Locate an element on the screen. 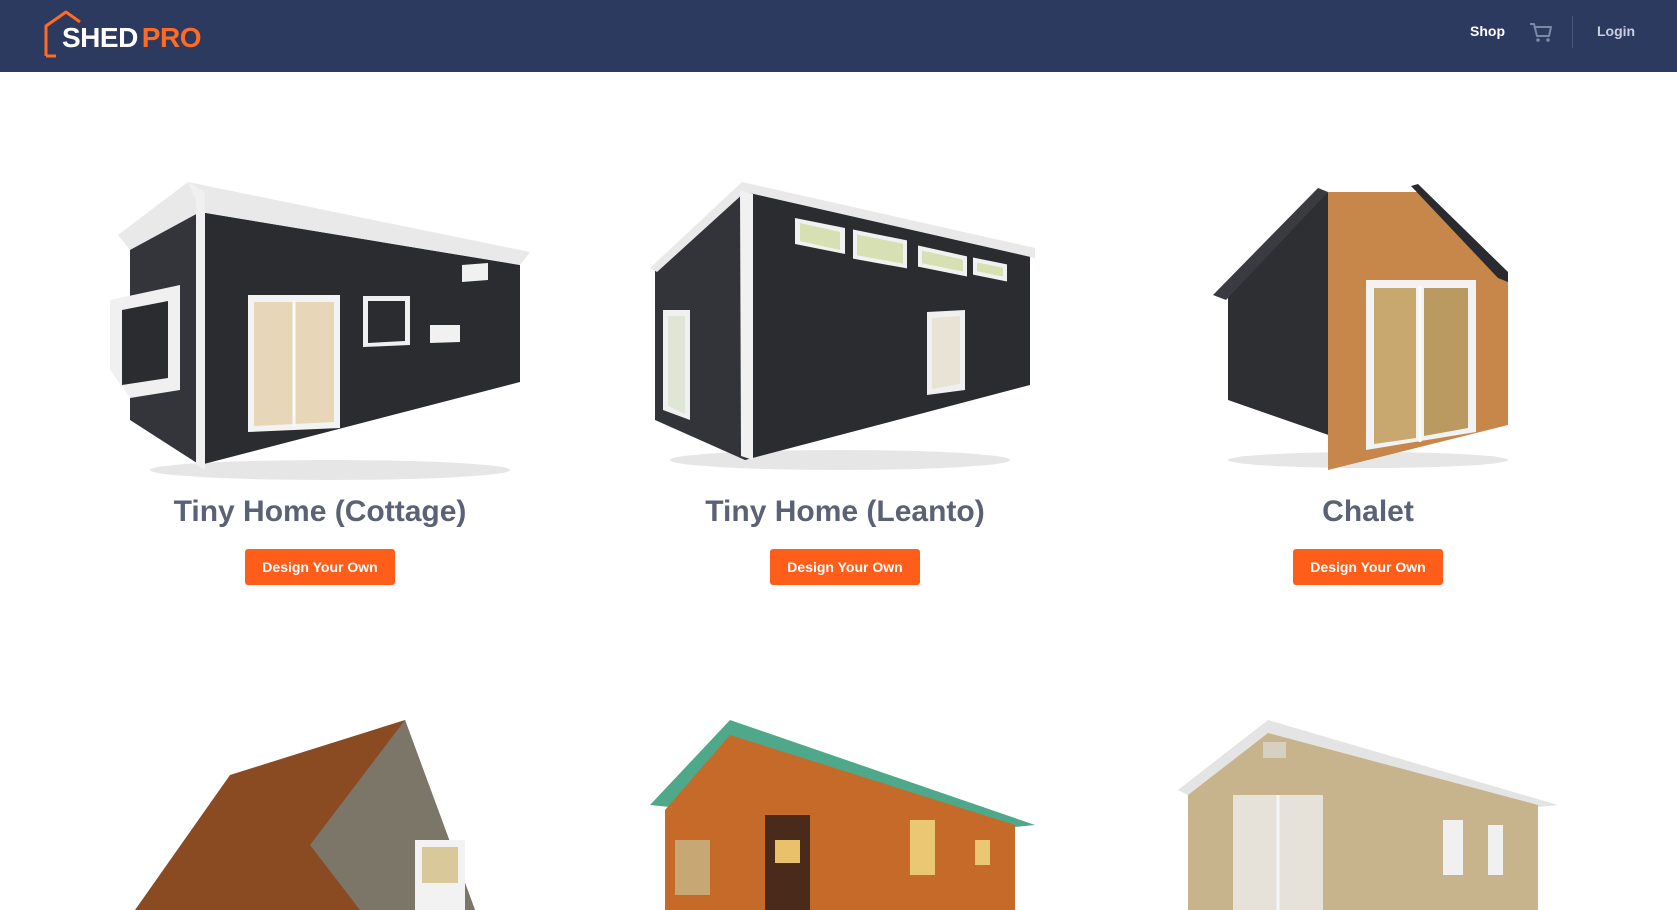 This screenshot has height=910, width=1677. logo-text: SHED PRO is located at coordinates (131, 38).